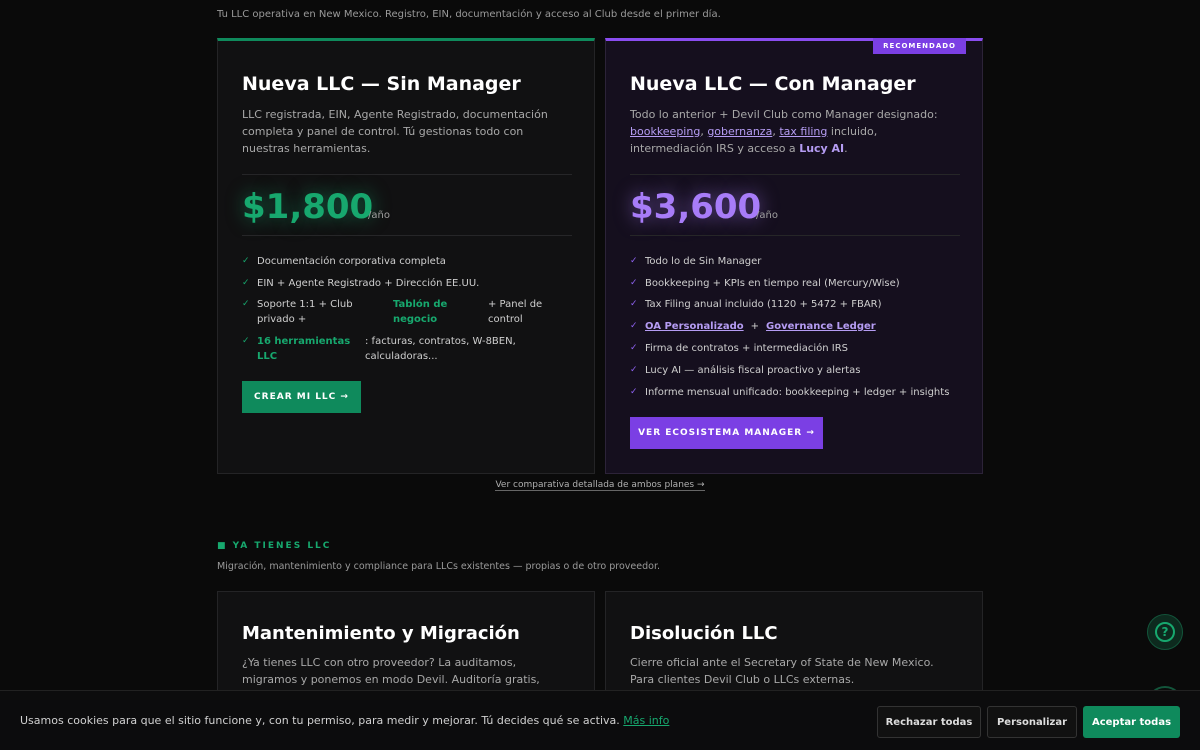 This screenshot has height=750, width=1200. I want to click on tax-filing-link: tax filing, so click(803, 131).